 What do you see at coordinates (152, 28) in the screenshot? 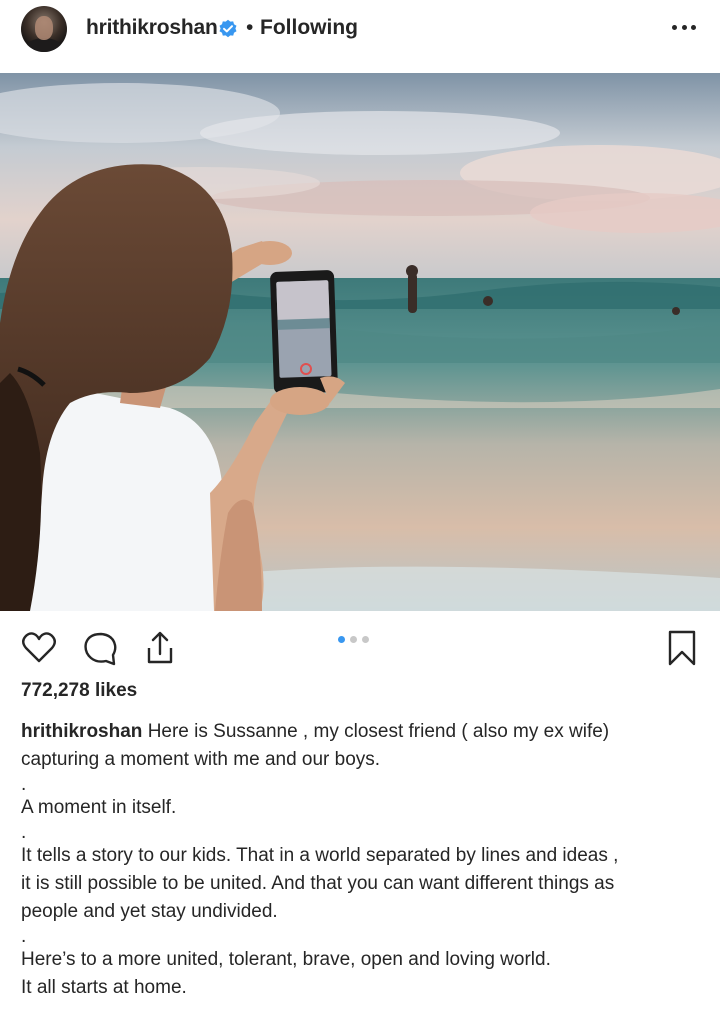
I see `post-username: hrithikroshan` at bounding box center [152, 28].